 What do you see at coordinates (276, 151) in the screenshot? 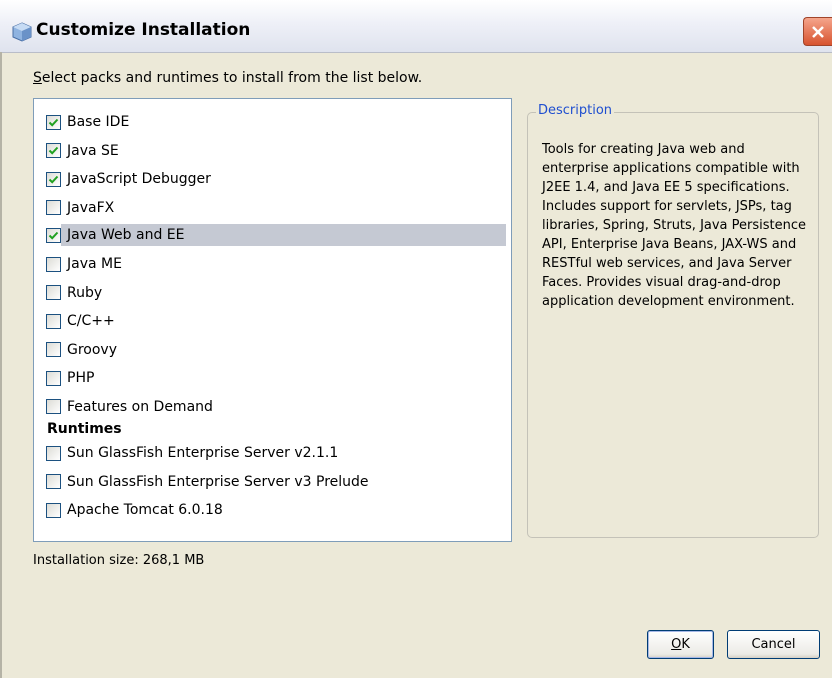
I see `list-item-java-se: Java SE` at bounding box center [276, 151].